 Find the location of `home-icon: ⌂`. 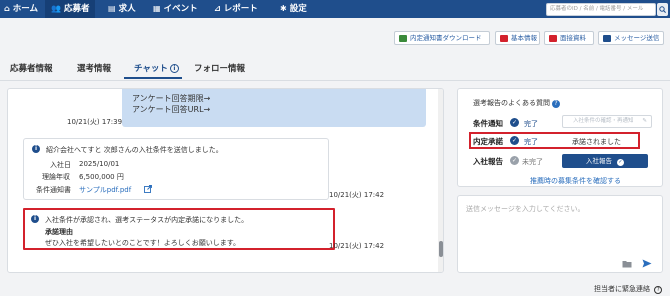

home-icon: ⌂ is located at coordinates (7, 8).